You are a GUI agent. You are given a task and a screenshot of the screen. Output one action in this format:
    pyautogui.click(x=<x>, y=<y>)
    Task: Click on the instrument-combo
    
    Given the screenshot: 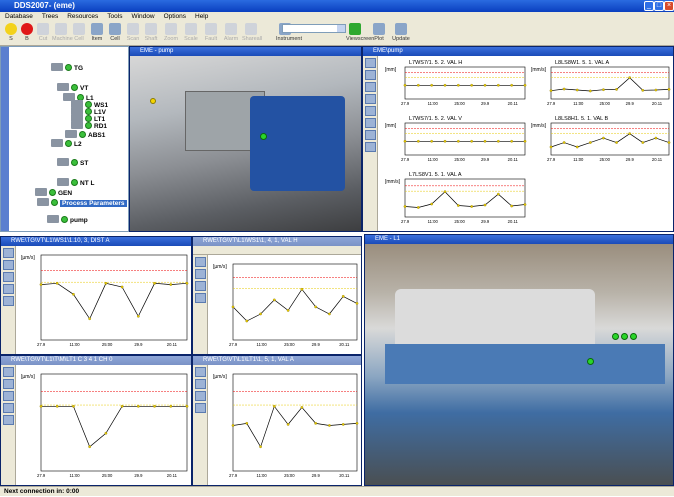 What is the action you would take?
    pyautogui.click(x=314, y=28)
    